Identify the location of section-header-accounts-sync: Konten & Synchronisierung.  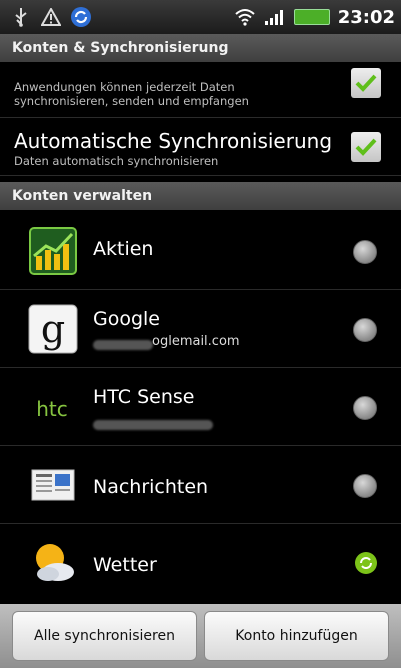
(200, 48).